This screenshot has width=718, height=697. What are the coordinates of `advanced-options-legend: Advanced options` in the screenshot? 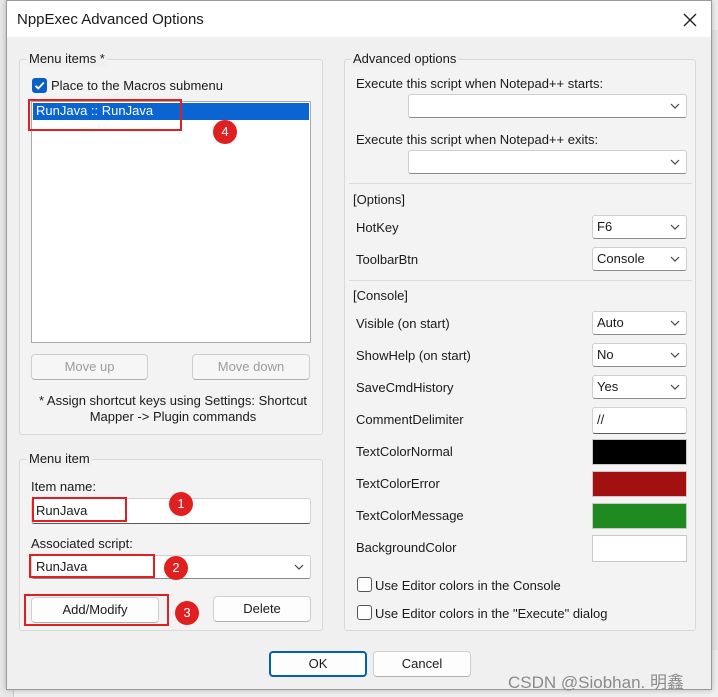 It's located at (405, 58).